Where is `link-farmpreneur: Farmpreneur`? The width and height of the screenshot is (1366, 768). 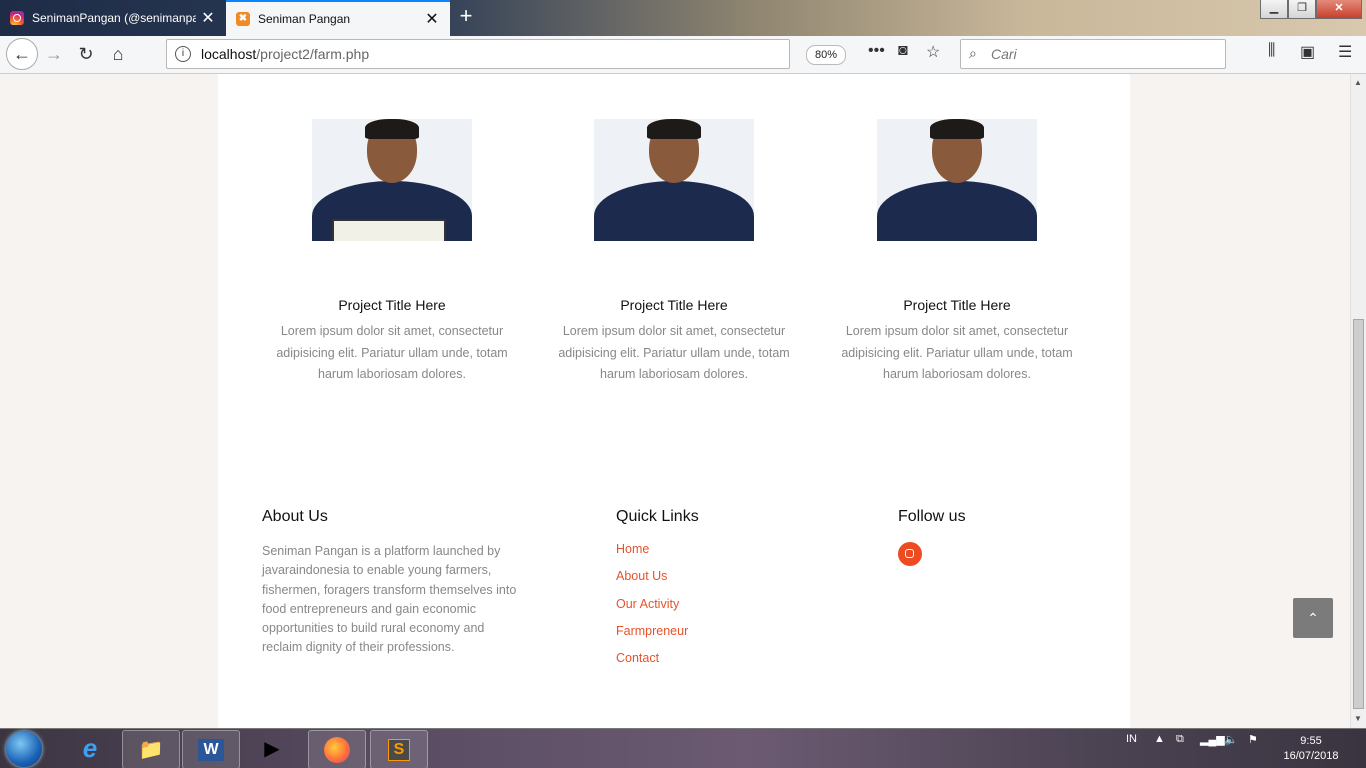
link-farmpreneur: Farmpreneur is located at coordinates (652, 637).